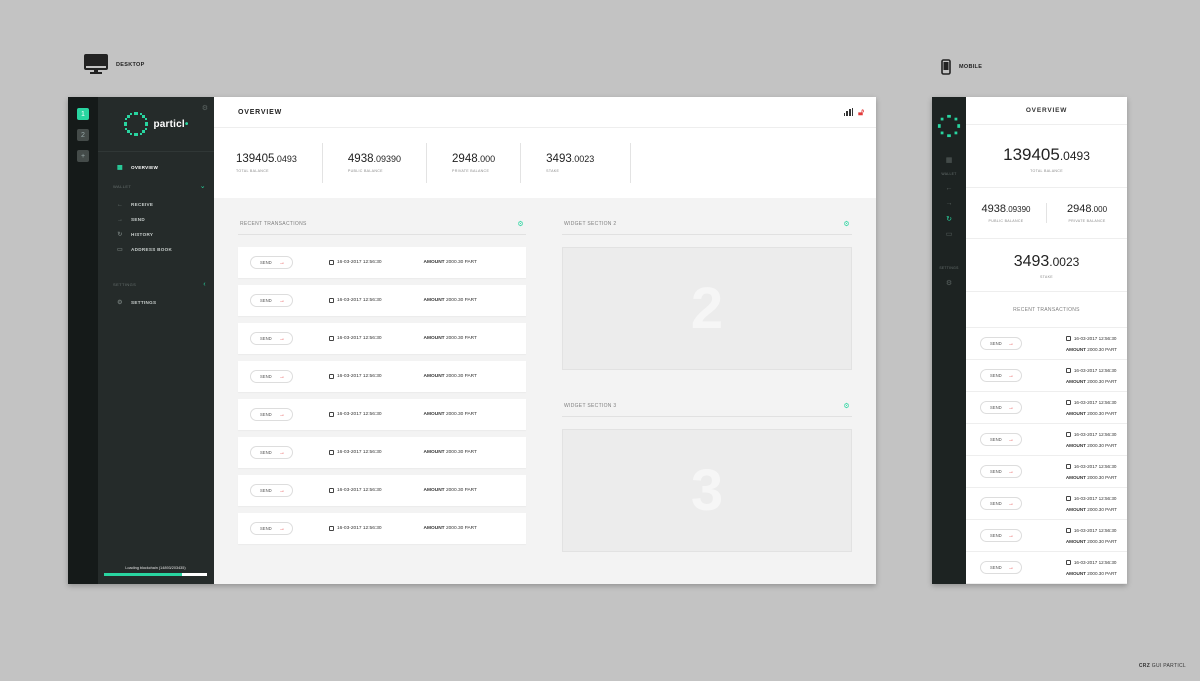 Image resolution: width=1200 pixels, height=681 pixels. Describe the element at coordinates (83, 135) in the screenshot. I see `wallet-2-button: 2` at that location.